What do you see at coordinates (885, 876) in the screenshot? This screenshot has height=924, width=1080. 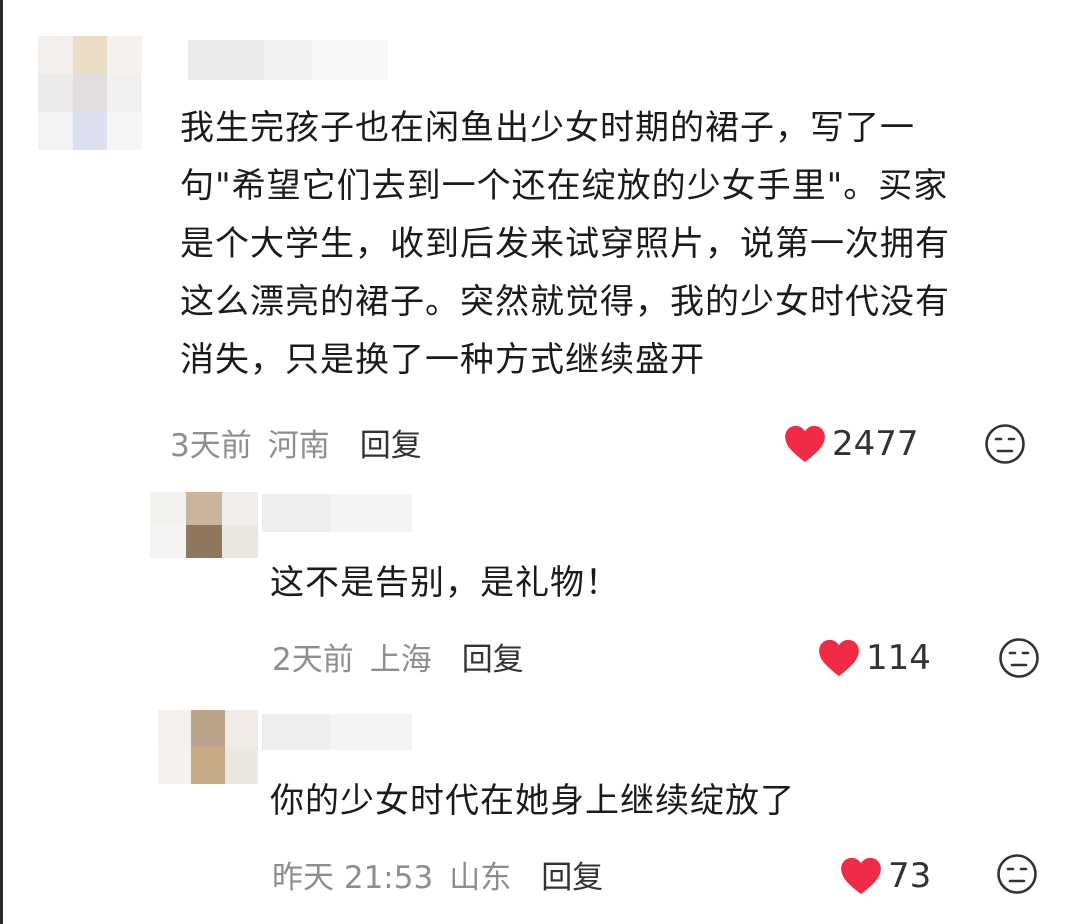 I see `like-button: 73` at bounding box center [885, 876].